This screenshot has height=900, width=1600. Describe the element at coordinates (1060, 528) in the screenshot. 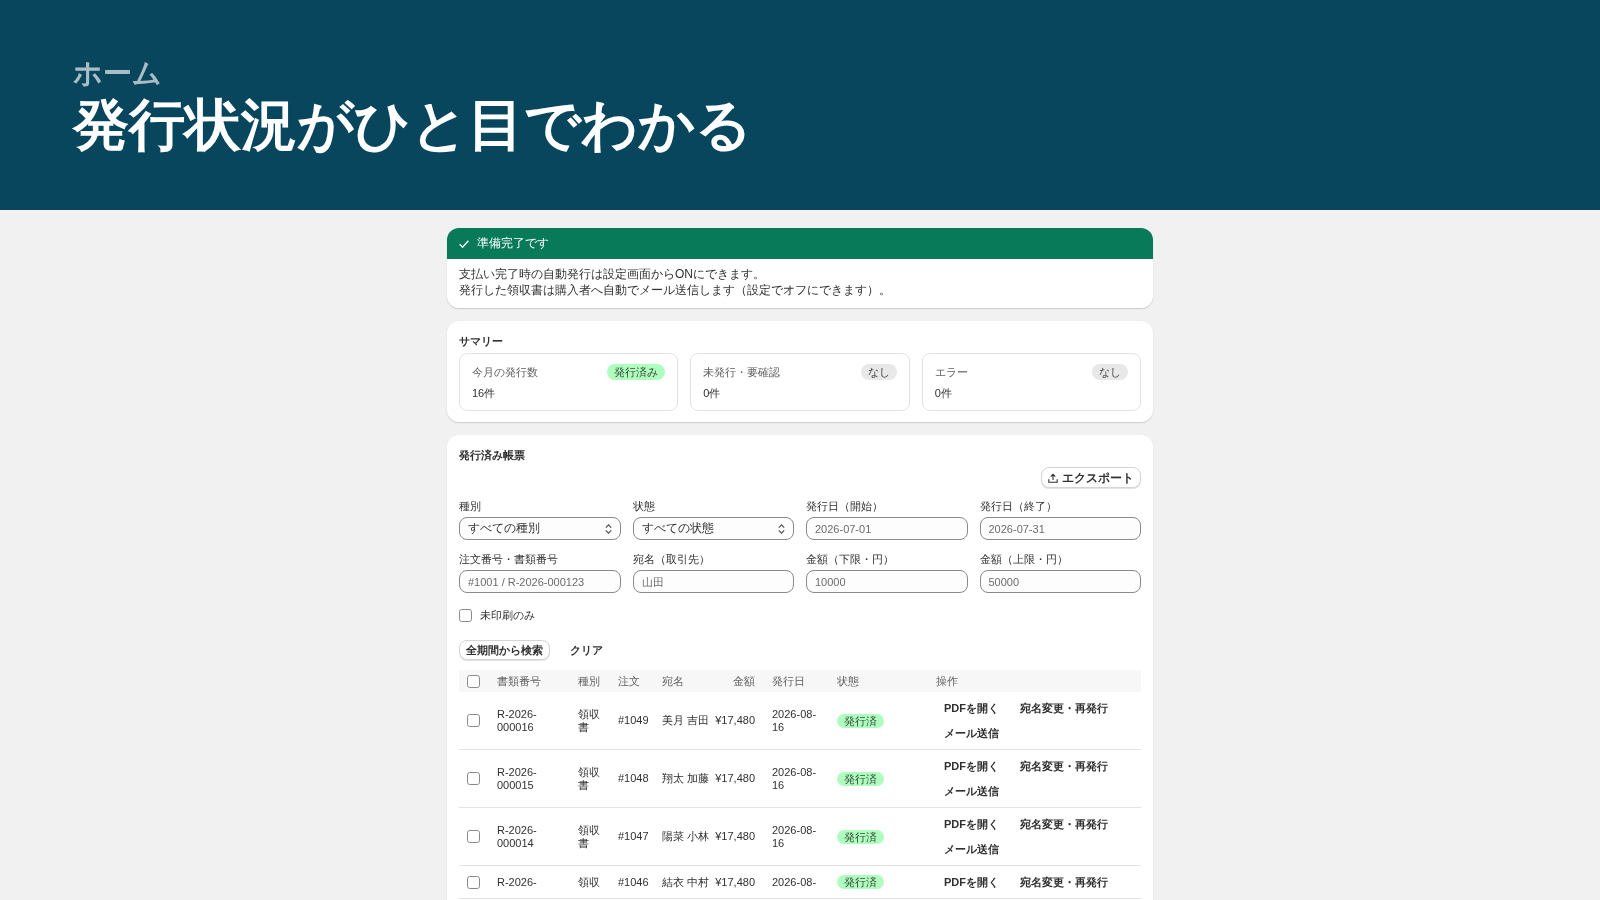

I see `input-field: 2026-07-31` at that location.